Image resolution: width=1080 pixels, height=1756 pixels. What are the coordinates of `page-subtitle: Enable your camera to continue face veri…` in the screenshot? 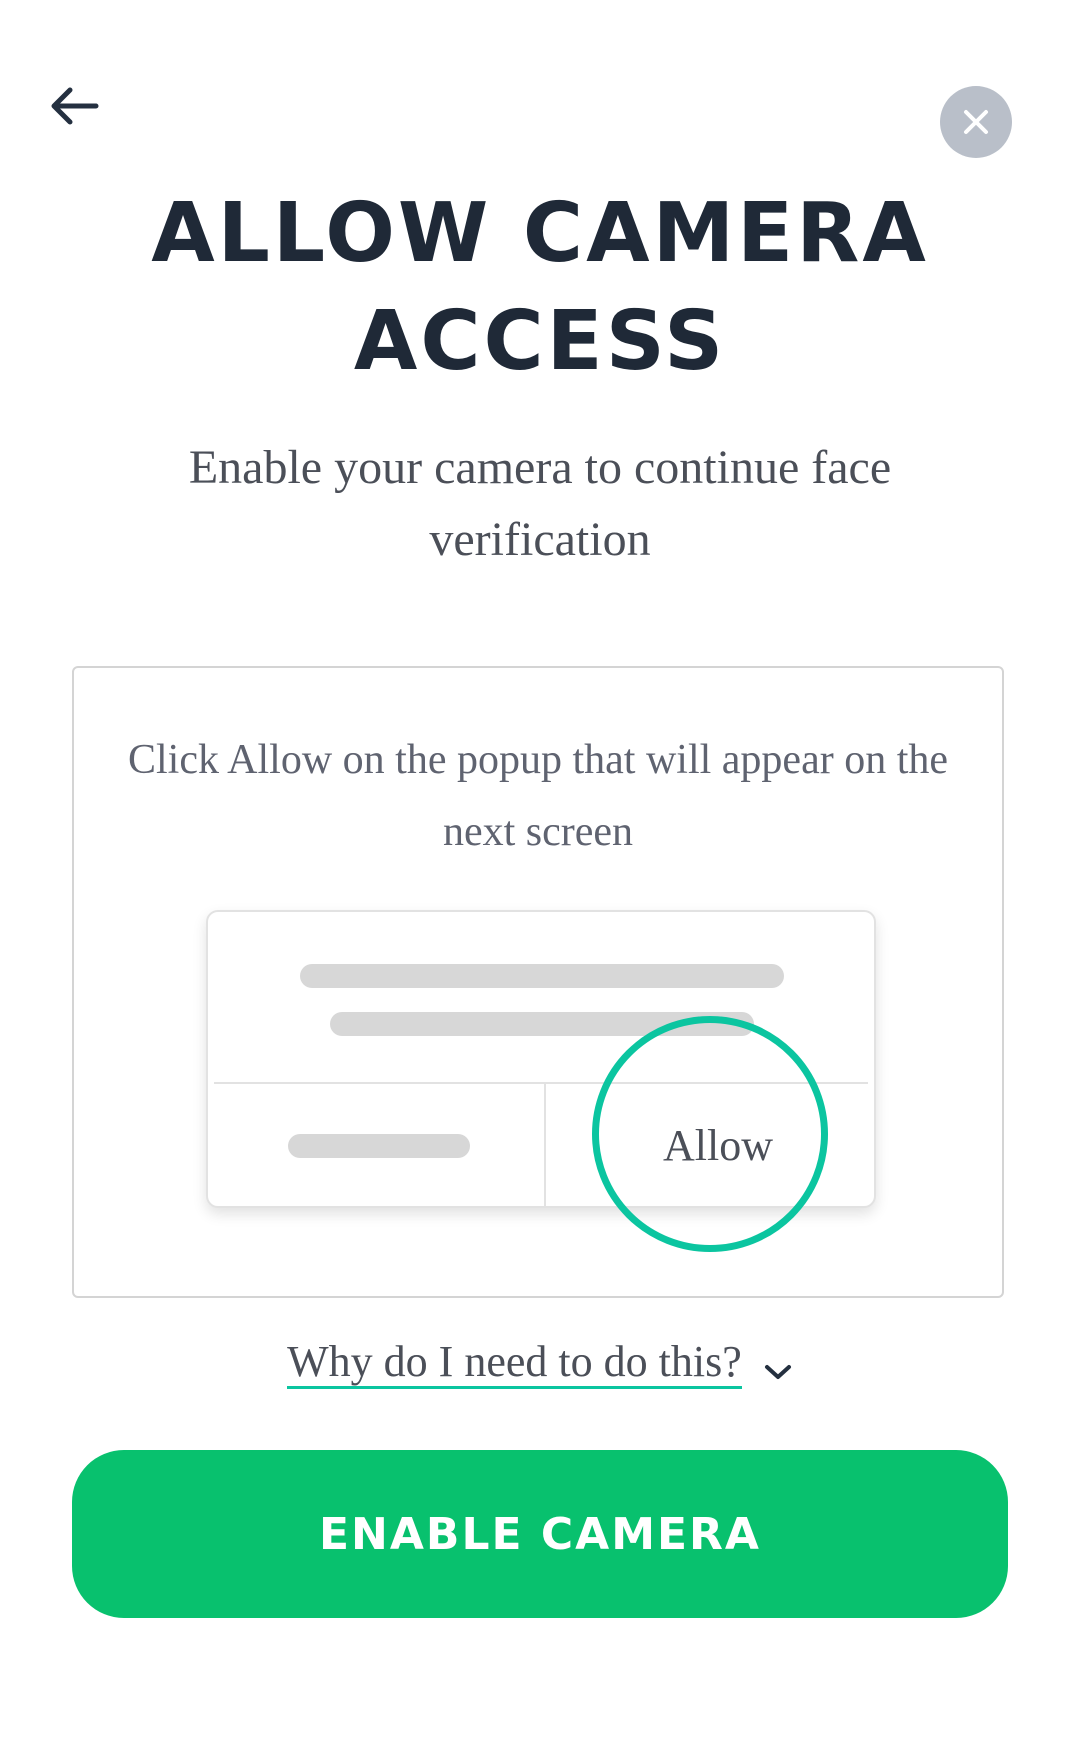 It's located at (540, 503).